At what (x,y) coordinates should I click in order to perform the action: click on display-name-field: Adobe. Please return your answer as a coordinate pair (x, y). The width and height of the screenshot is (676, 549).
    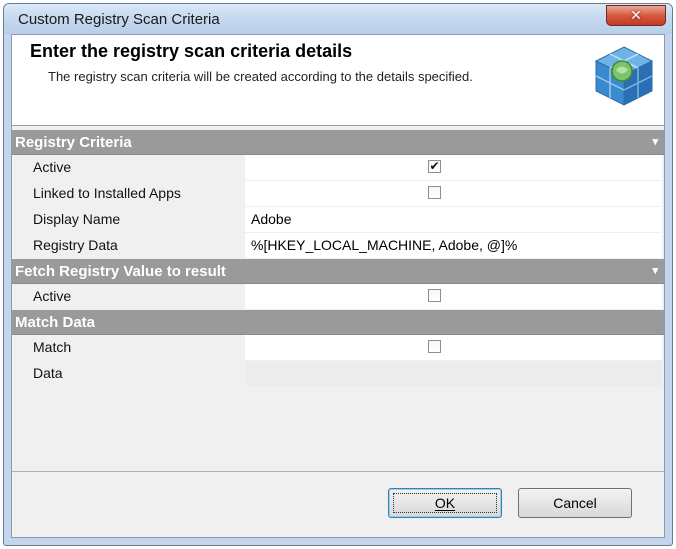
    Looking at the image, I should click on (453, 219).